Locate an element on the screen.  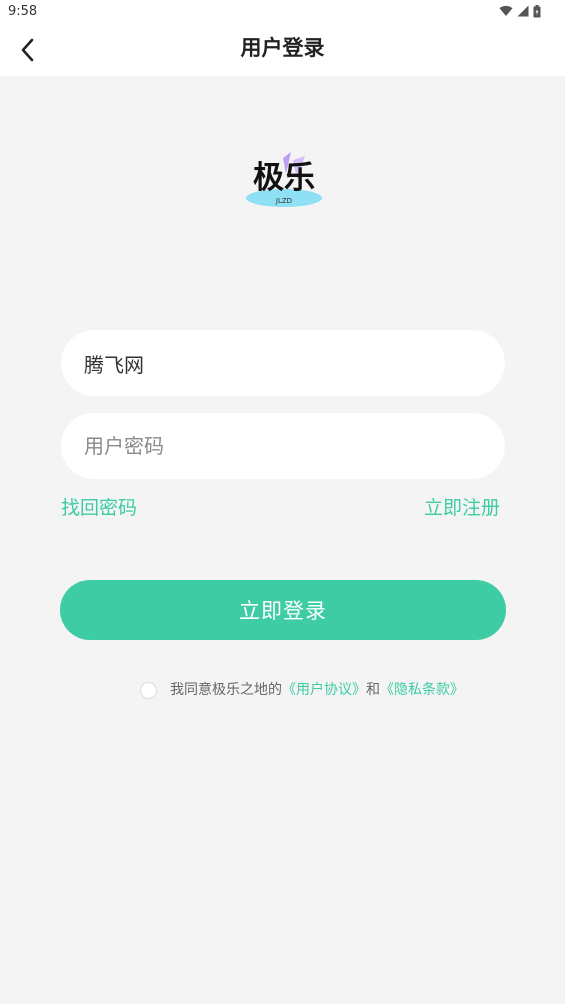
app-logo: 极乐 JLZD is located at coordinates (284, 179).